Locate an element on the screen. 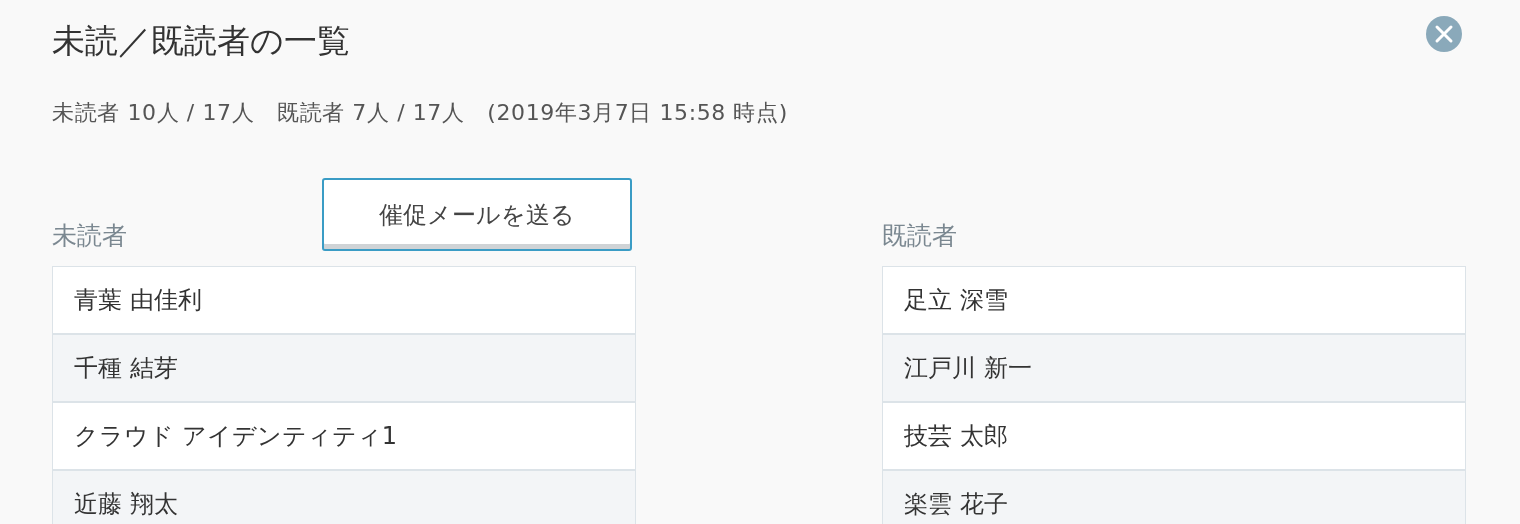 The width and height of the screenshot is (1520, 524). name-row: 技芸 太郎 is located at coordinates (1174, 435).